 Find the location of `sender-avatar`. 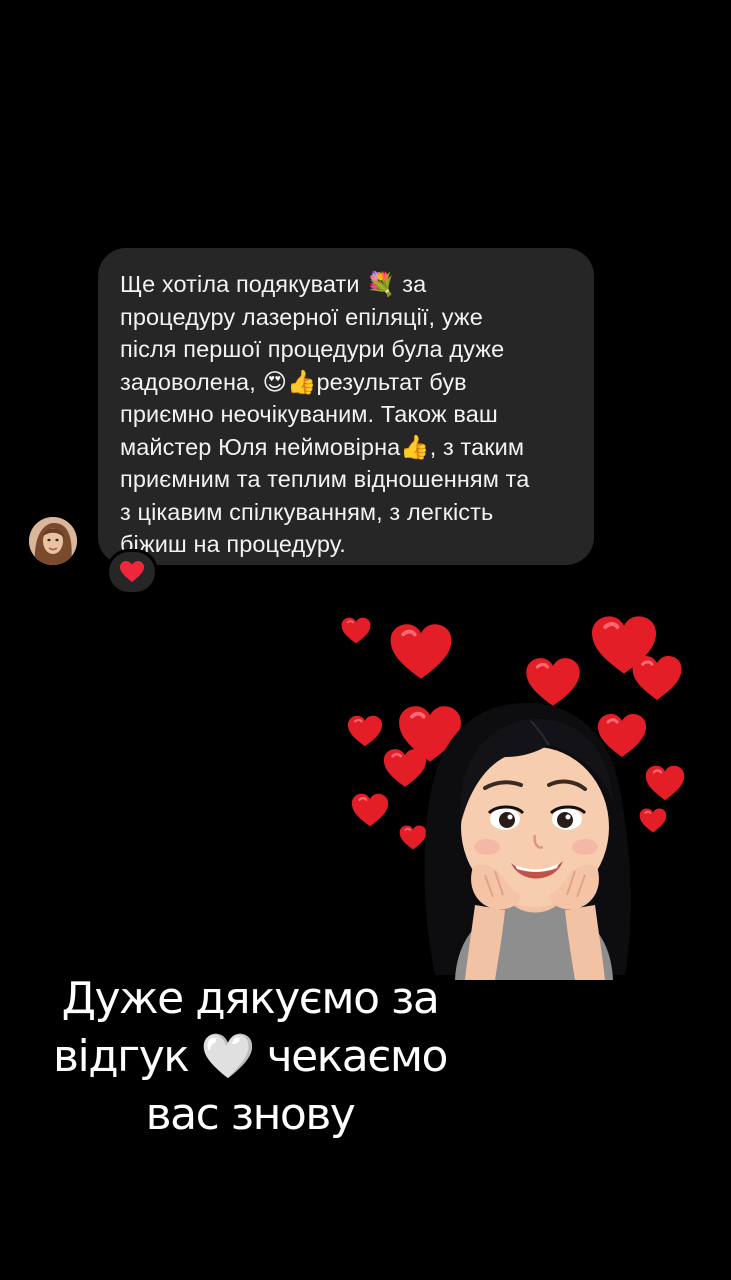

sender-avatar is located at coordinates (53, 541).